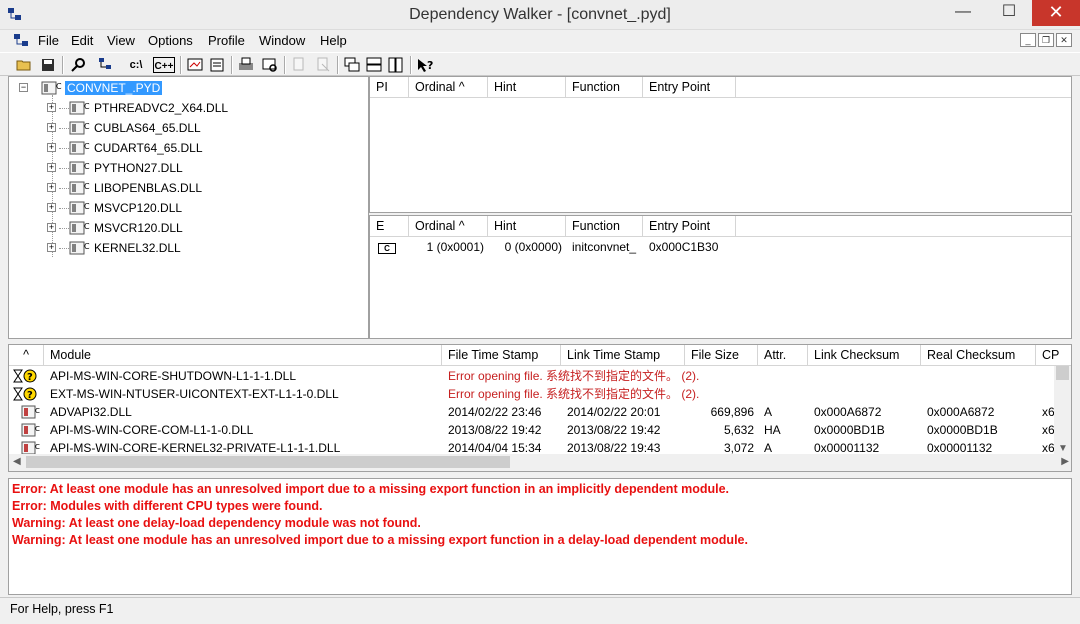 The width and height of the screenshot is (1080, 624). Describe the element at coordinates (282, 40) in the screenshot. I see `menu-window: Window` at that location.